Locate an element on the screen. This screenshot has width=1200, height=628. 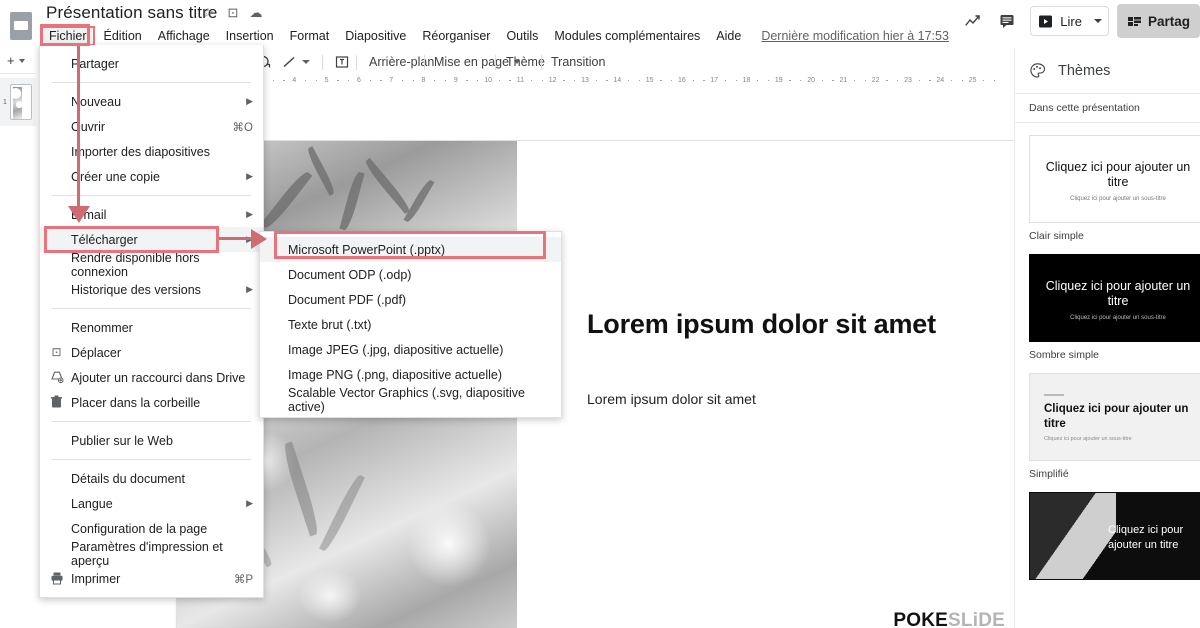
theme-preview: Cliquez ici pour ajouter un titre is located at coordinates (1114, 536).